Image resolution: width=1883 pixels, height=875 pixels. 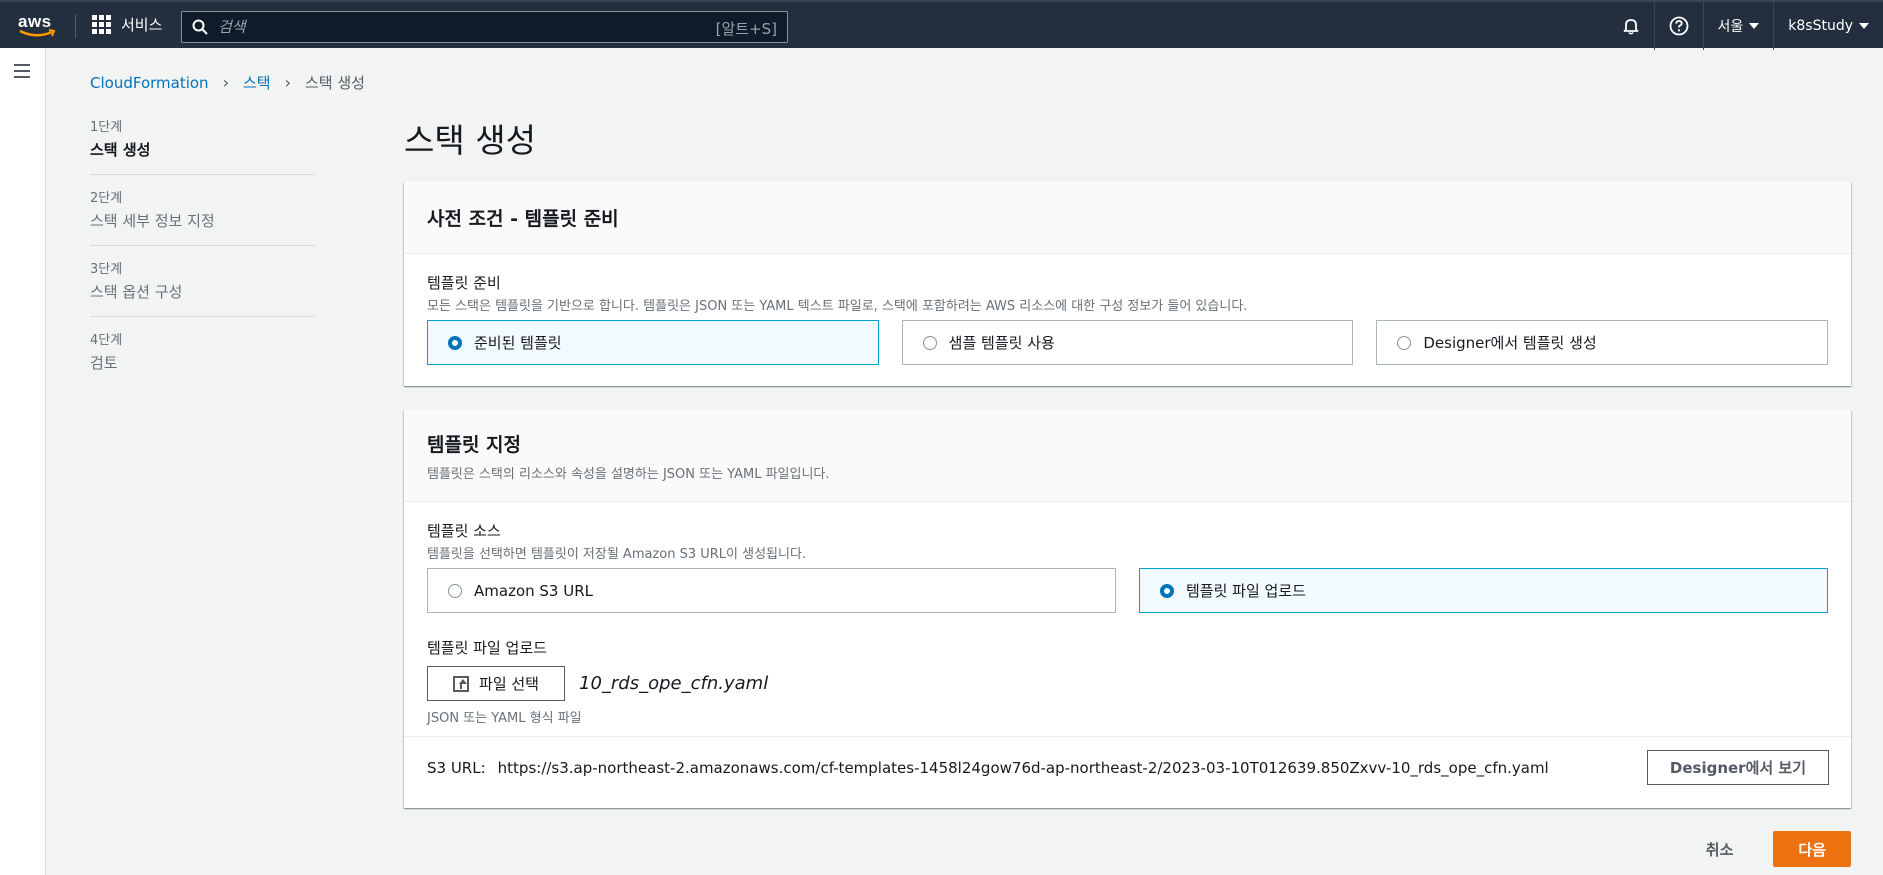 I want to click on services-label: 서비스, so click(x=142, y=25).